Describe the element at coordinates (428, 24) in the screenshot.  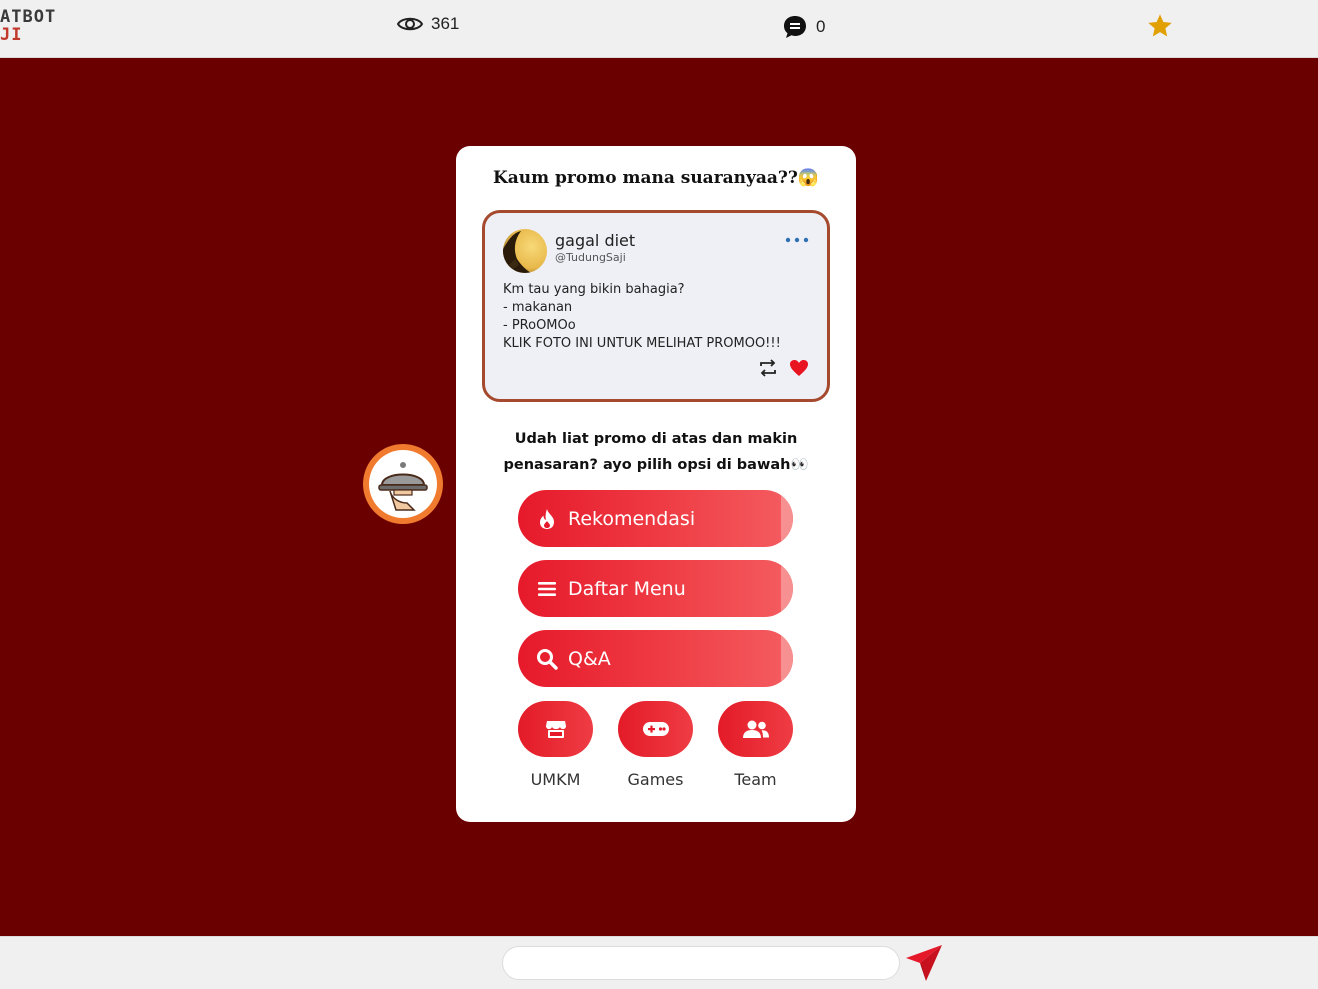
I see `views-counter: 361` at that location.